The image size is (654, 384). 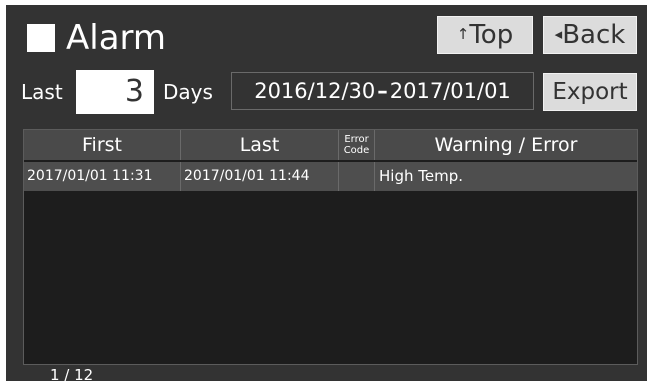 I want to click on column-warning-error: Warning / Error, so click(x=506, y=145).